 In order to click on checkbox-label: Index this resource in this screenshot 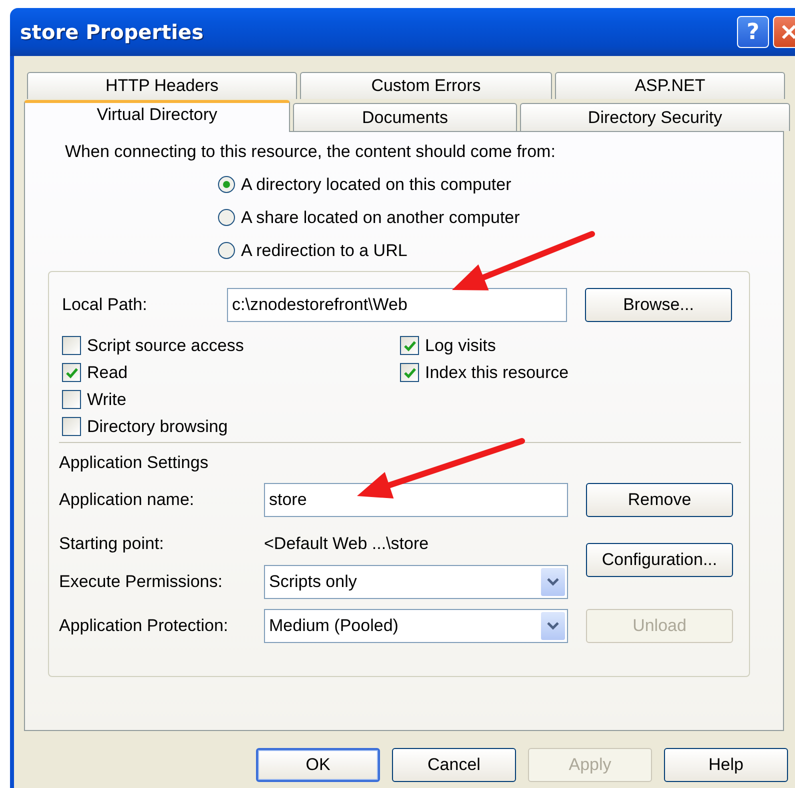, I will do `click(497, 372)`.